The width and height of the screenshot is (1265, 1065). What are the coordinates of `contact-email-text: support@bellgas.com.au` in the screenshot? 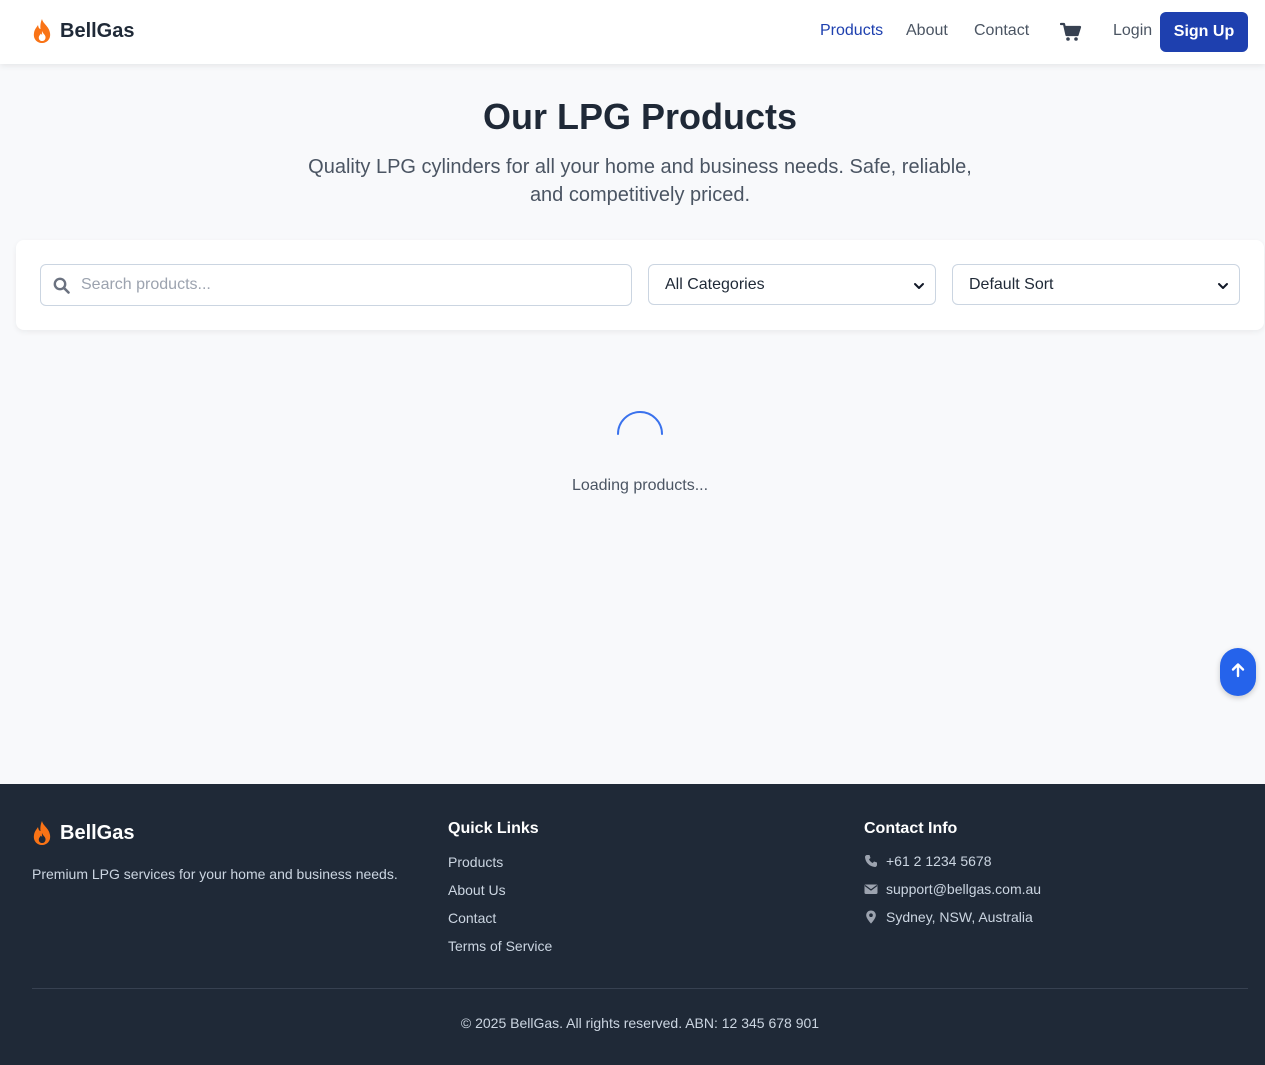 It's located at (964, 889).